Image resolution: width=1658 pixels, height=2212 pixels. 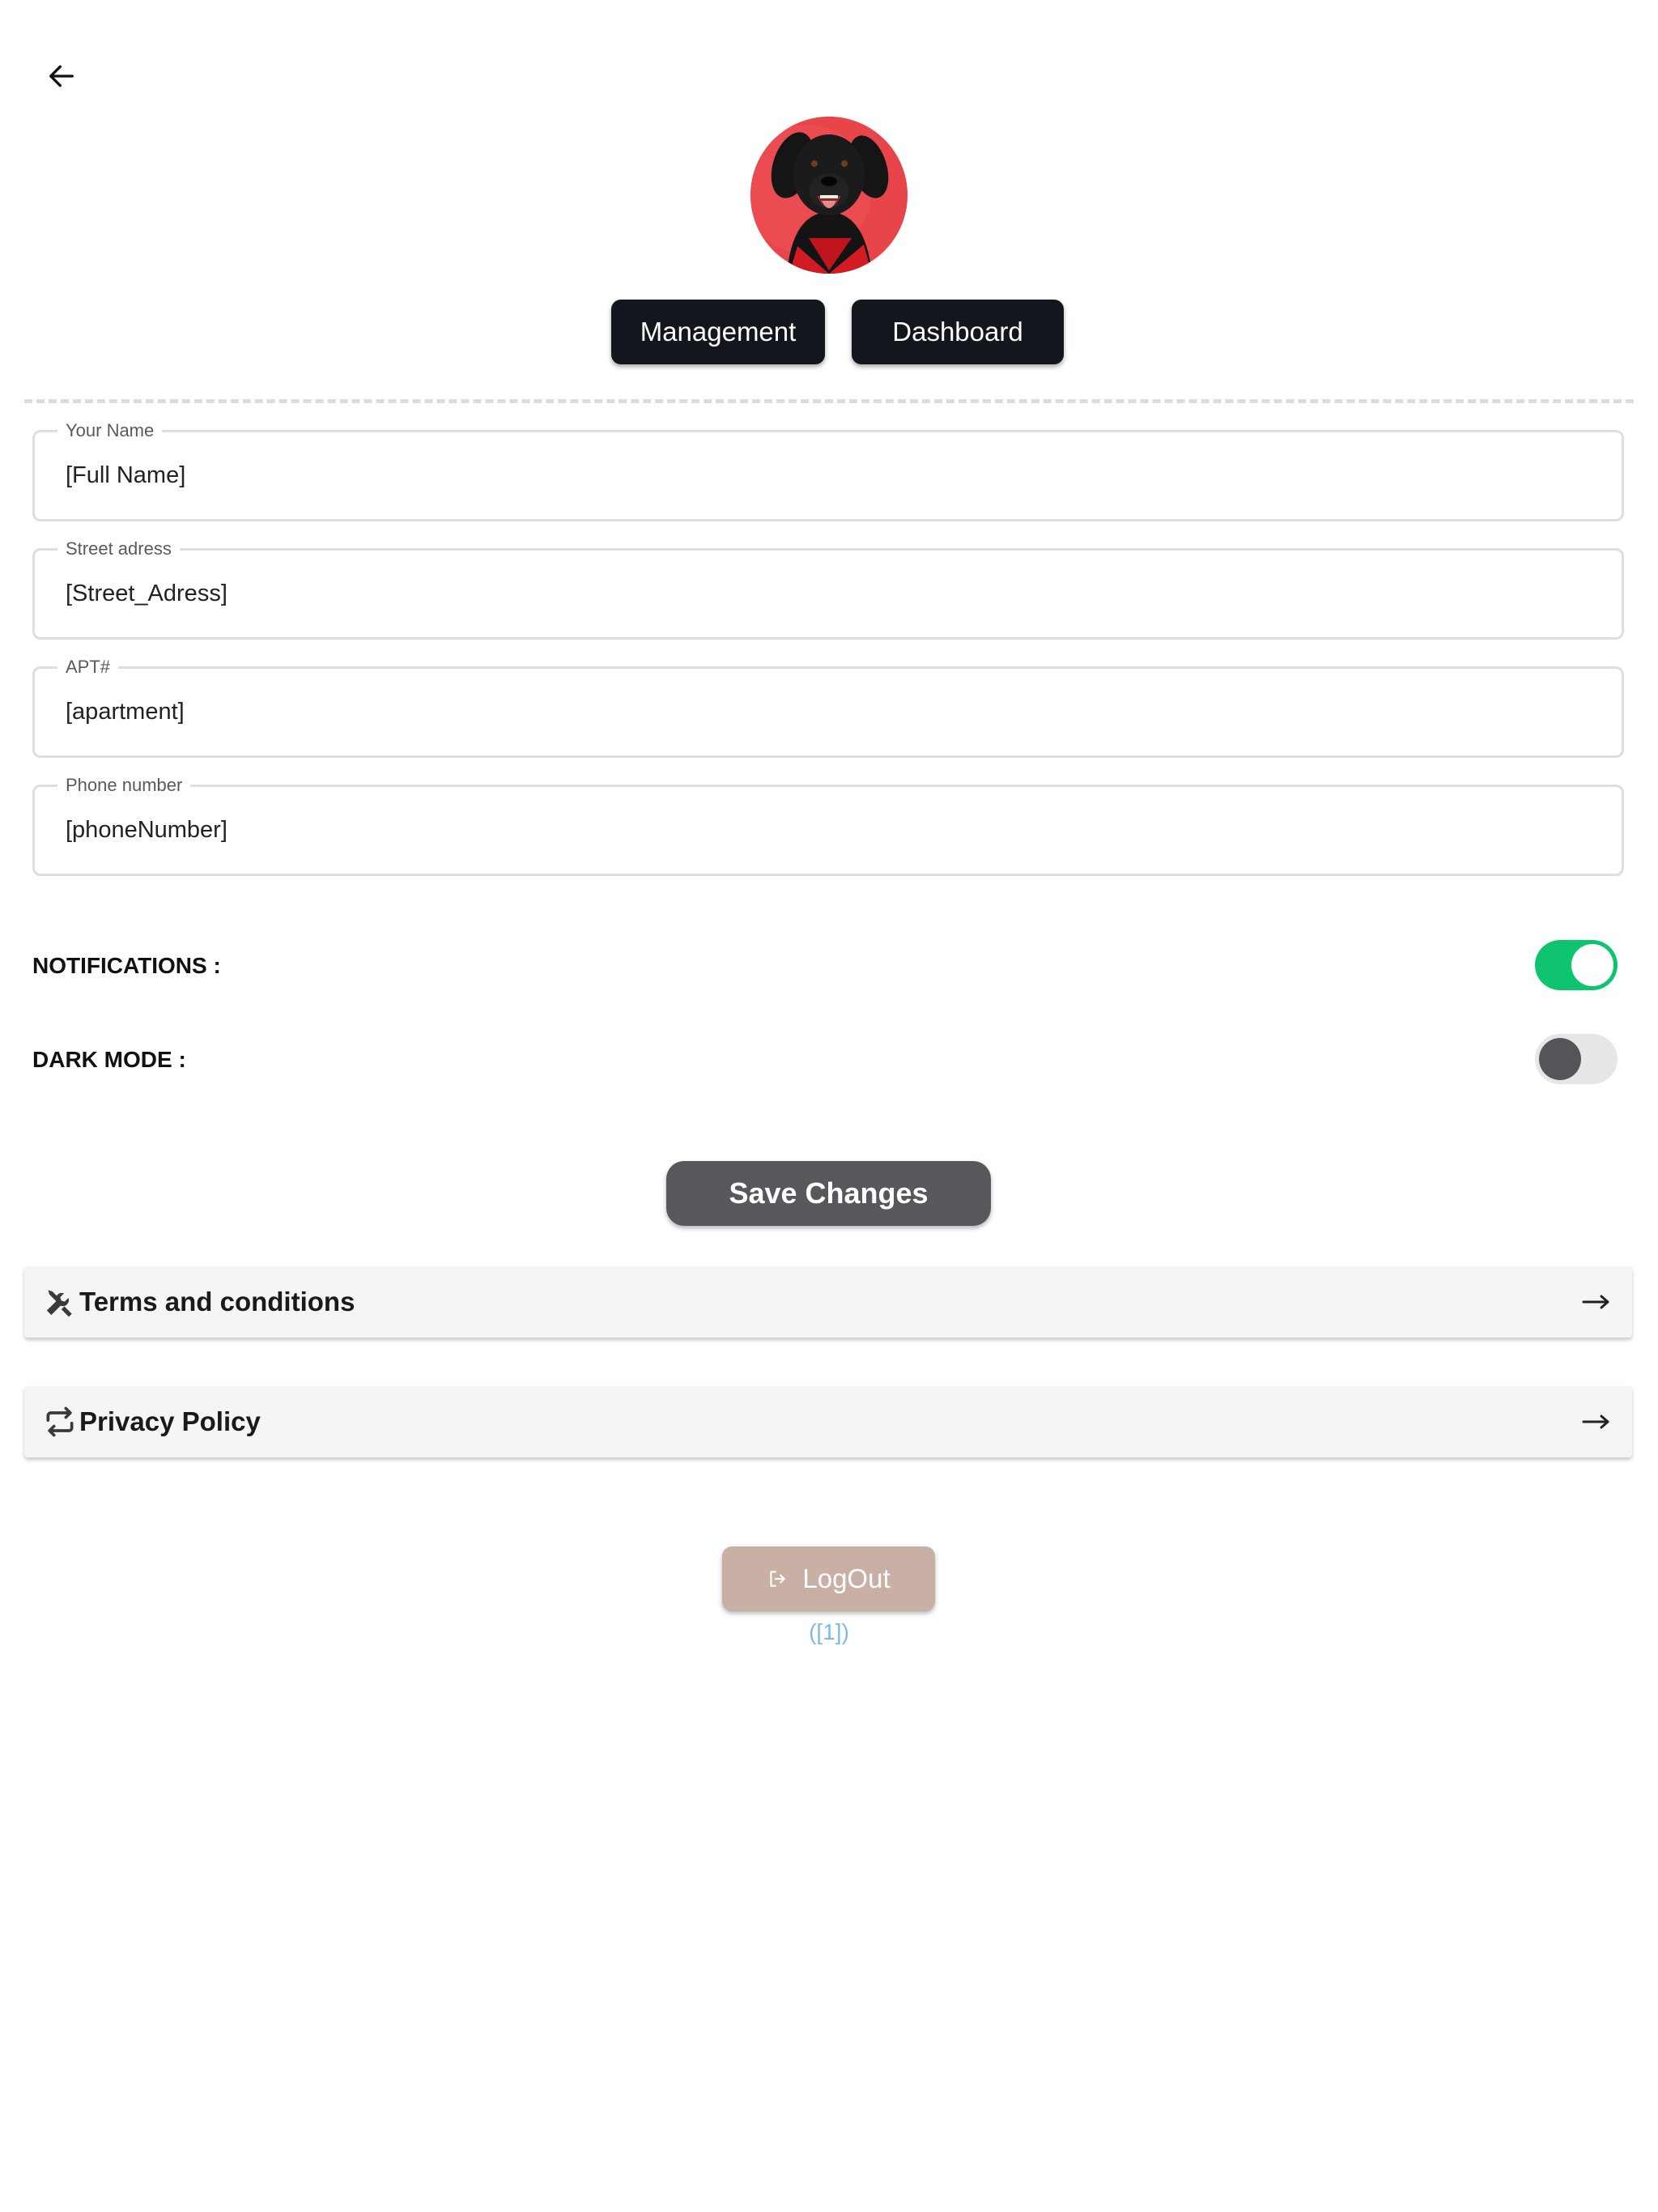 I want to click on management-button-label: Management, so click(x=718, y=332).